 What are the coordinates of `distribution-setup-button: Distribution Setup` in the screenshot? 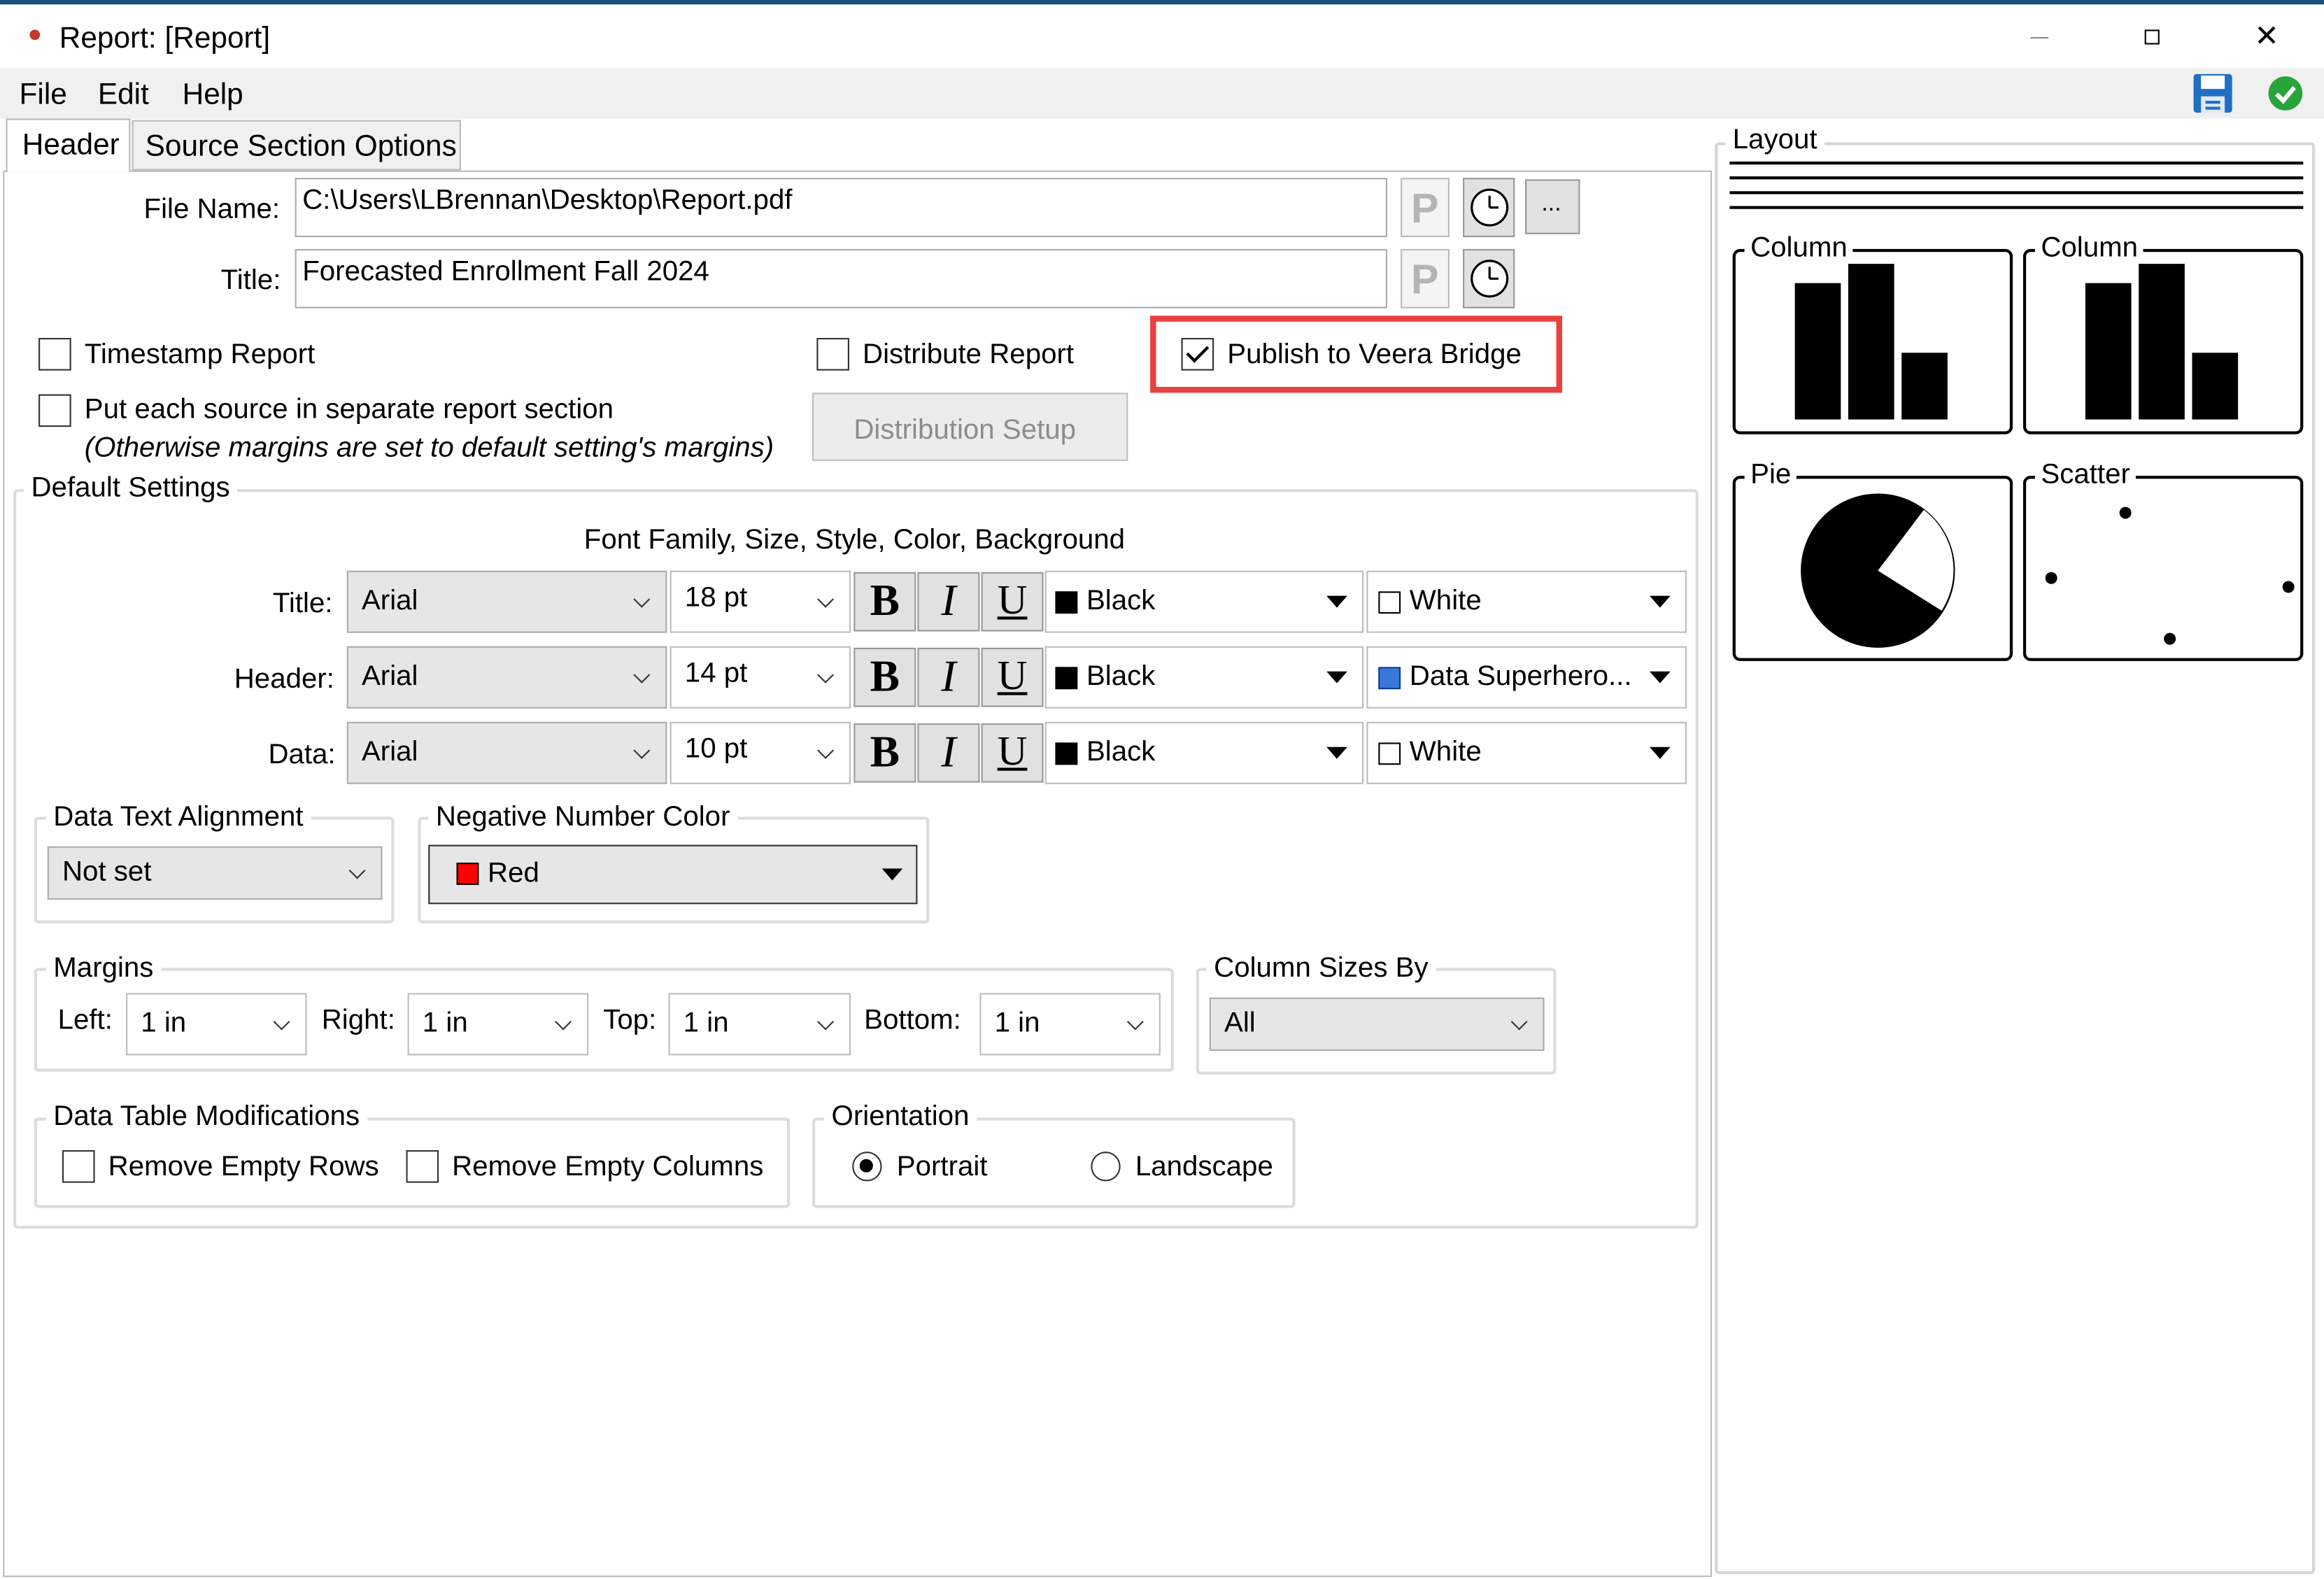 It's located at (970, 426).